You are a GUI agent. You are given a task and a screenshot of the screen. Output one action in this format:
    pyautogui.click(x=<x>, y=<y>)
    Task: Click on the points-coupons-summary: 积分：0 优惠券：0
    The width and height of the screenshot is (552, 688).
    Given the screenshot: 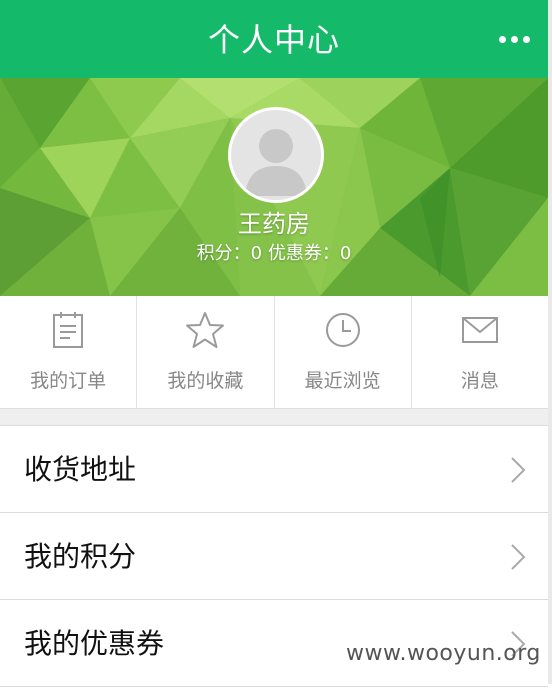 What is the action you would take?
    pyautogui.click(x=274, y=253)
    